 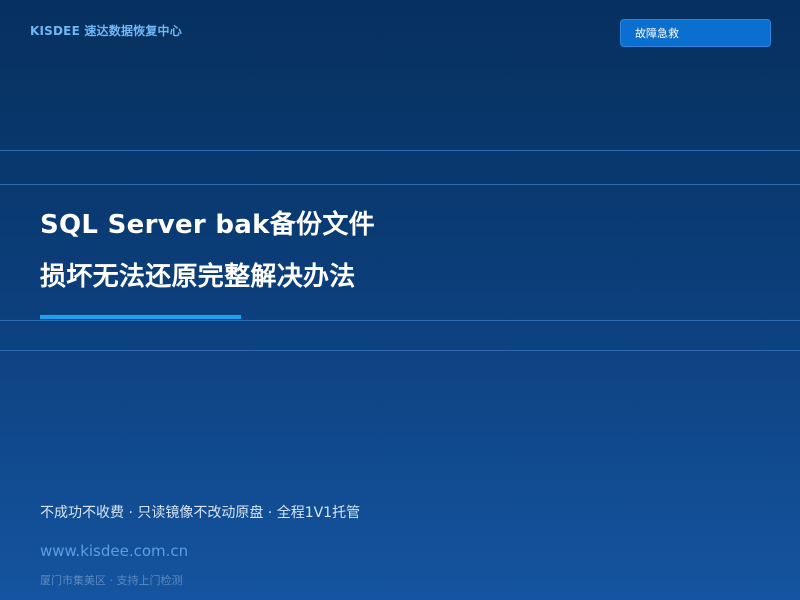 I want to click on service-tagline: 不成功不收费 · 只读镜像不改动原盘 · 全程1V1托管, so click(x=200, y=513).